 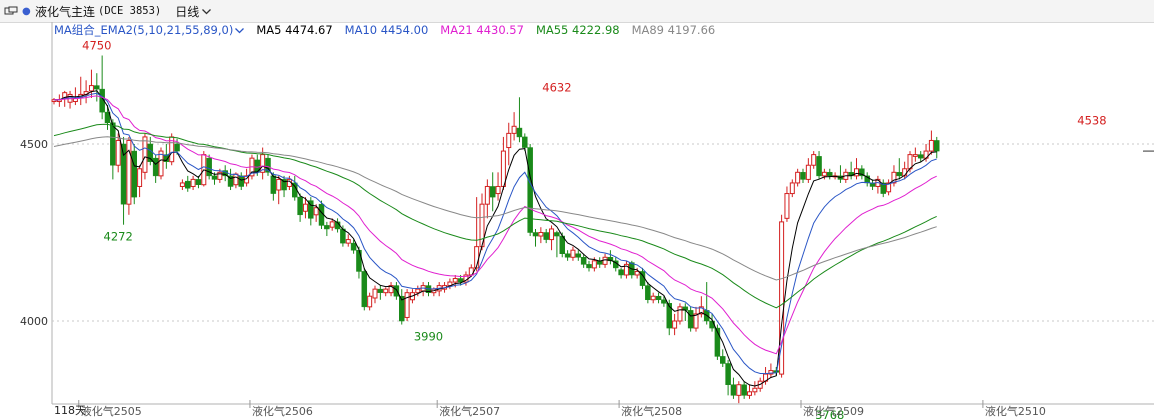 I want to click on ma-group-chevron-icon, so click(x=240, y=30).